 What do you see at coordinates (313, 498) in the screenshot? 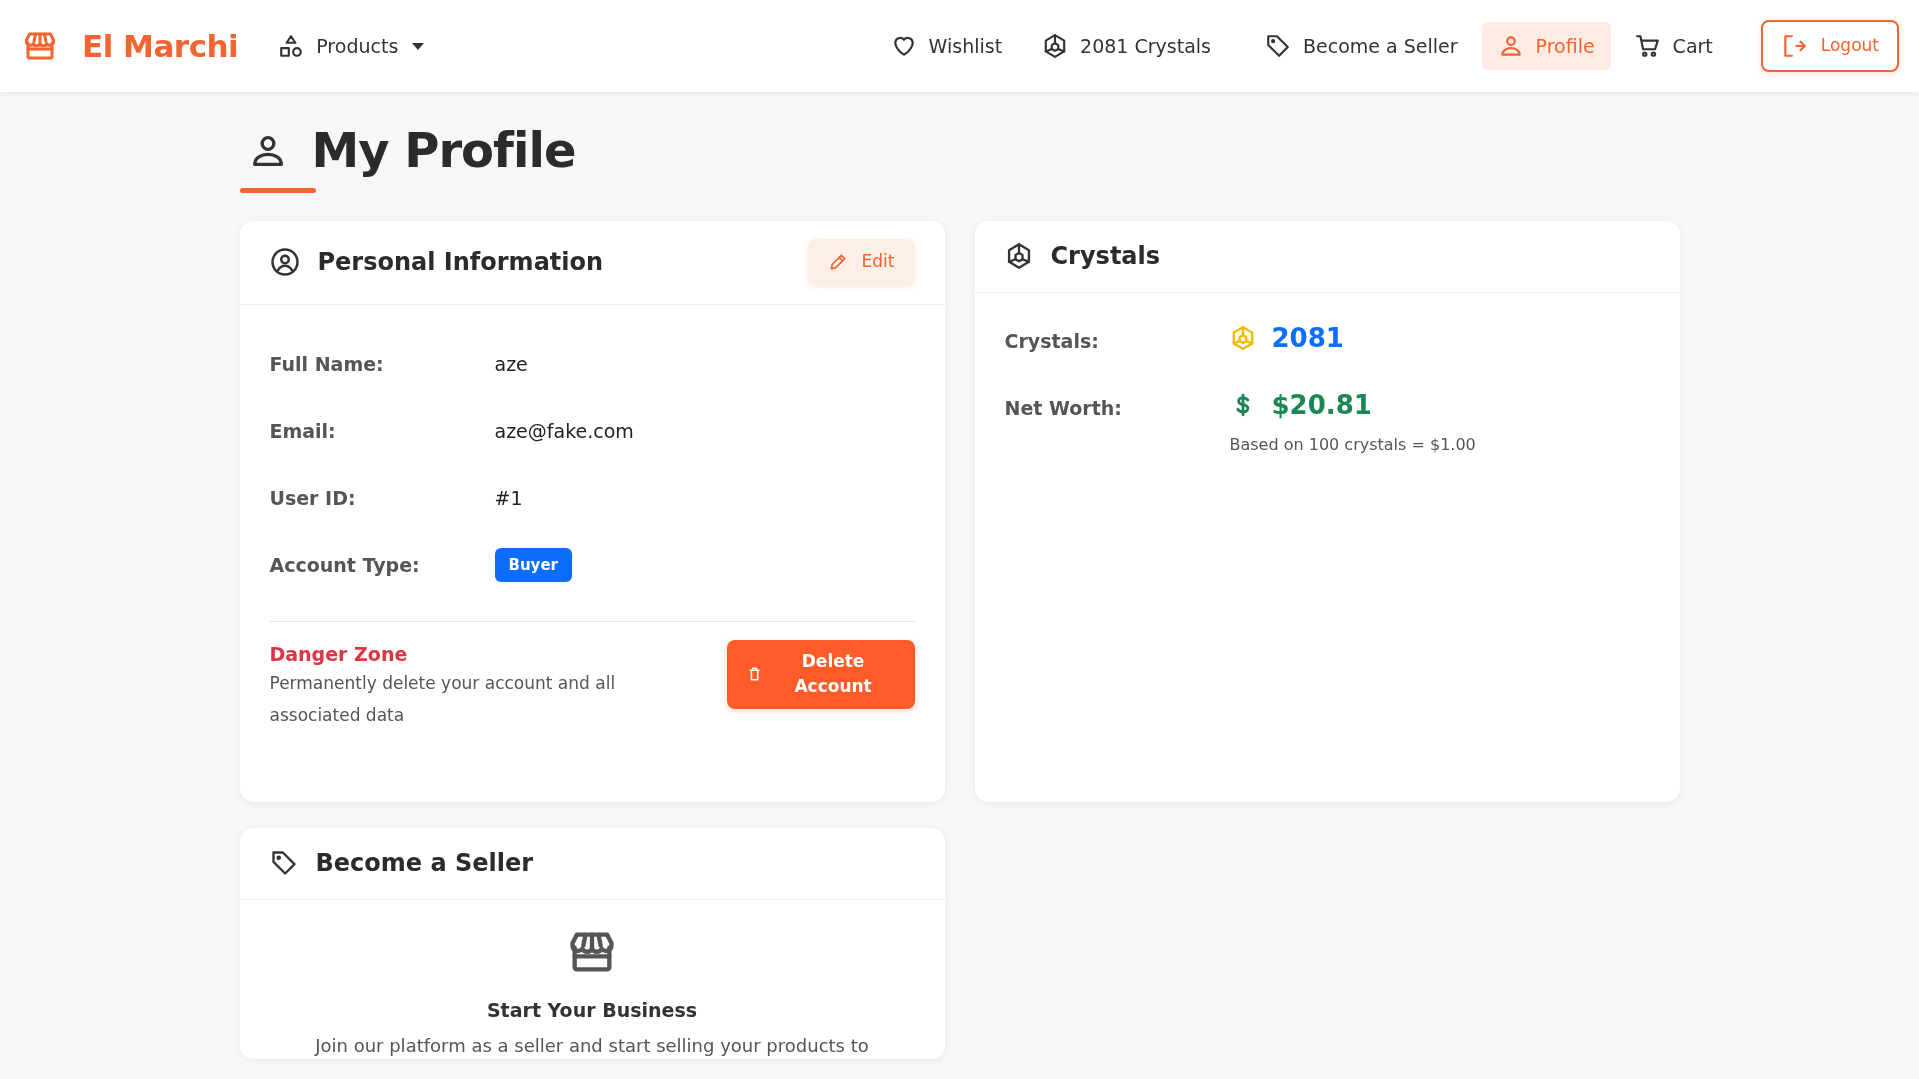
I see `field-label: User ID:` at bounding box center [313, 498].